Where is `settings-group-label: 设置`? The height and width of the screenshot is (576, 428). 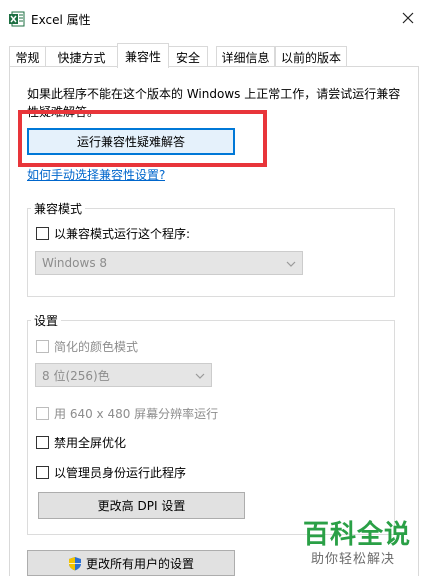
settings-group-label: 设置 is located at coordinates (46, 320).